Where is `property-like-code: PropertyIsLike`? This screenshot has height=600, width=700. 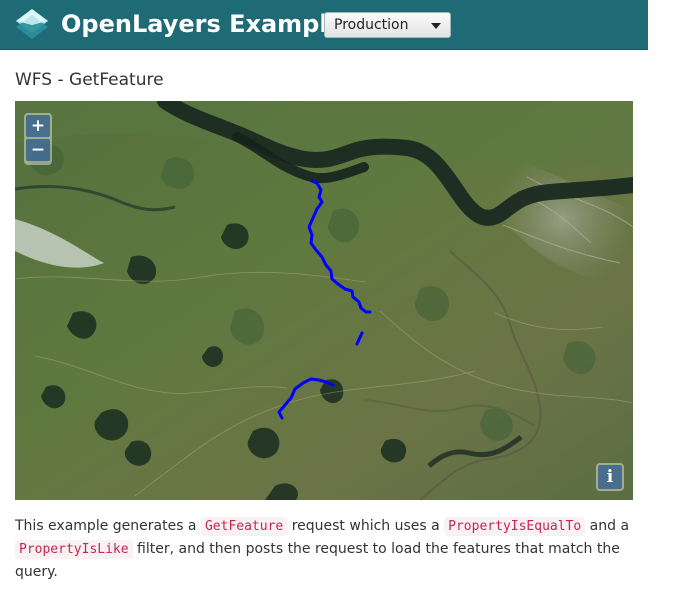 property-like-code: PropertyIsLike is located at coordinates (74, 549).